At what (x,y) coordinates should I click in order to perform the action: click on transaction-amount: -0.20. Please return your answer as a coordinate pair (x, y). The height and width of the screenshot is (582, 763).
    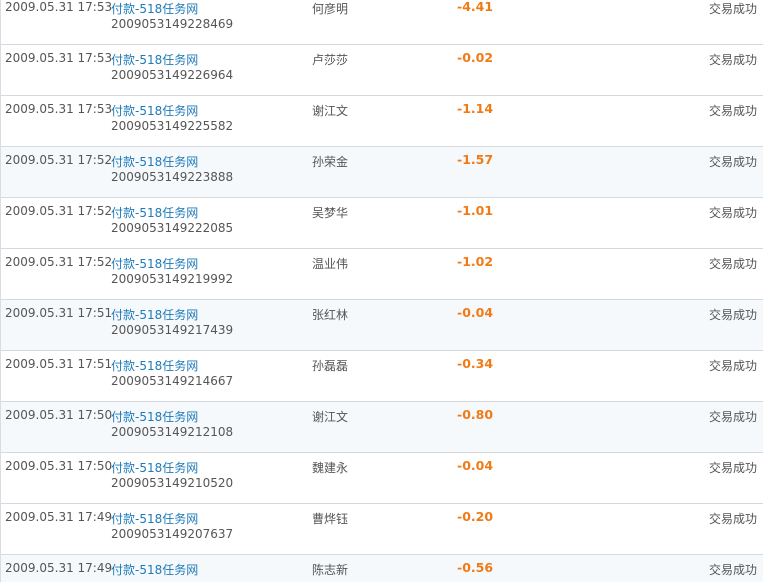
    Looking at the image, I should click on (475, 516).